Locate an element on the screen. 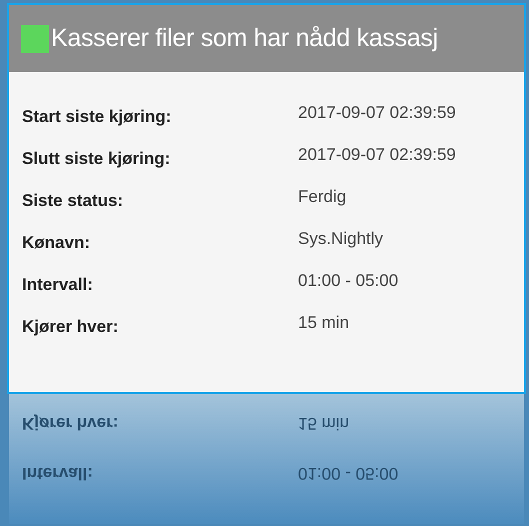  card-title: Kasserer filer som har nådd kassasj is located at coordinates (244, 38).